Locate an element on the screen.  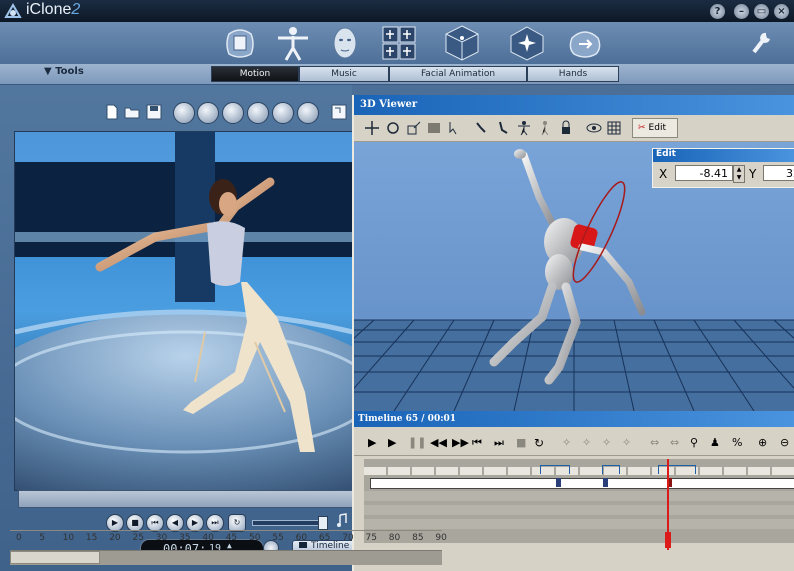
y-value-input: 32 is located at coordinates (778, 173).